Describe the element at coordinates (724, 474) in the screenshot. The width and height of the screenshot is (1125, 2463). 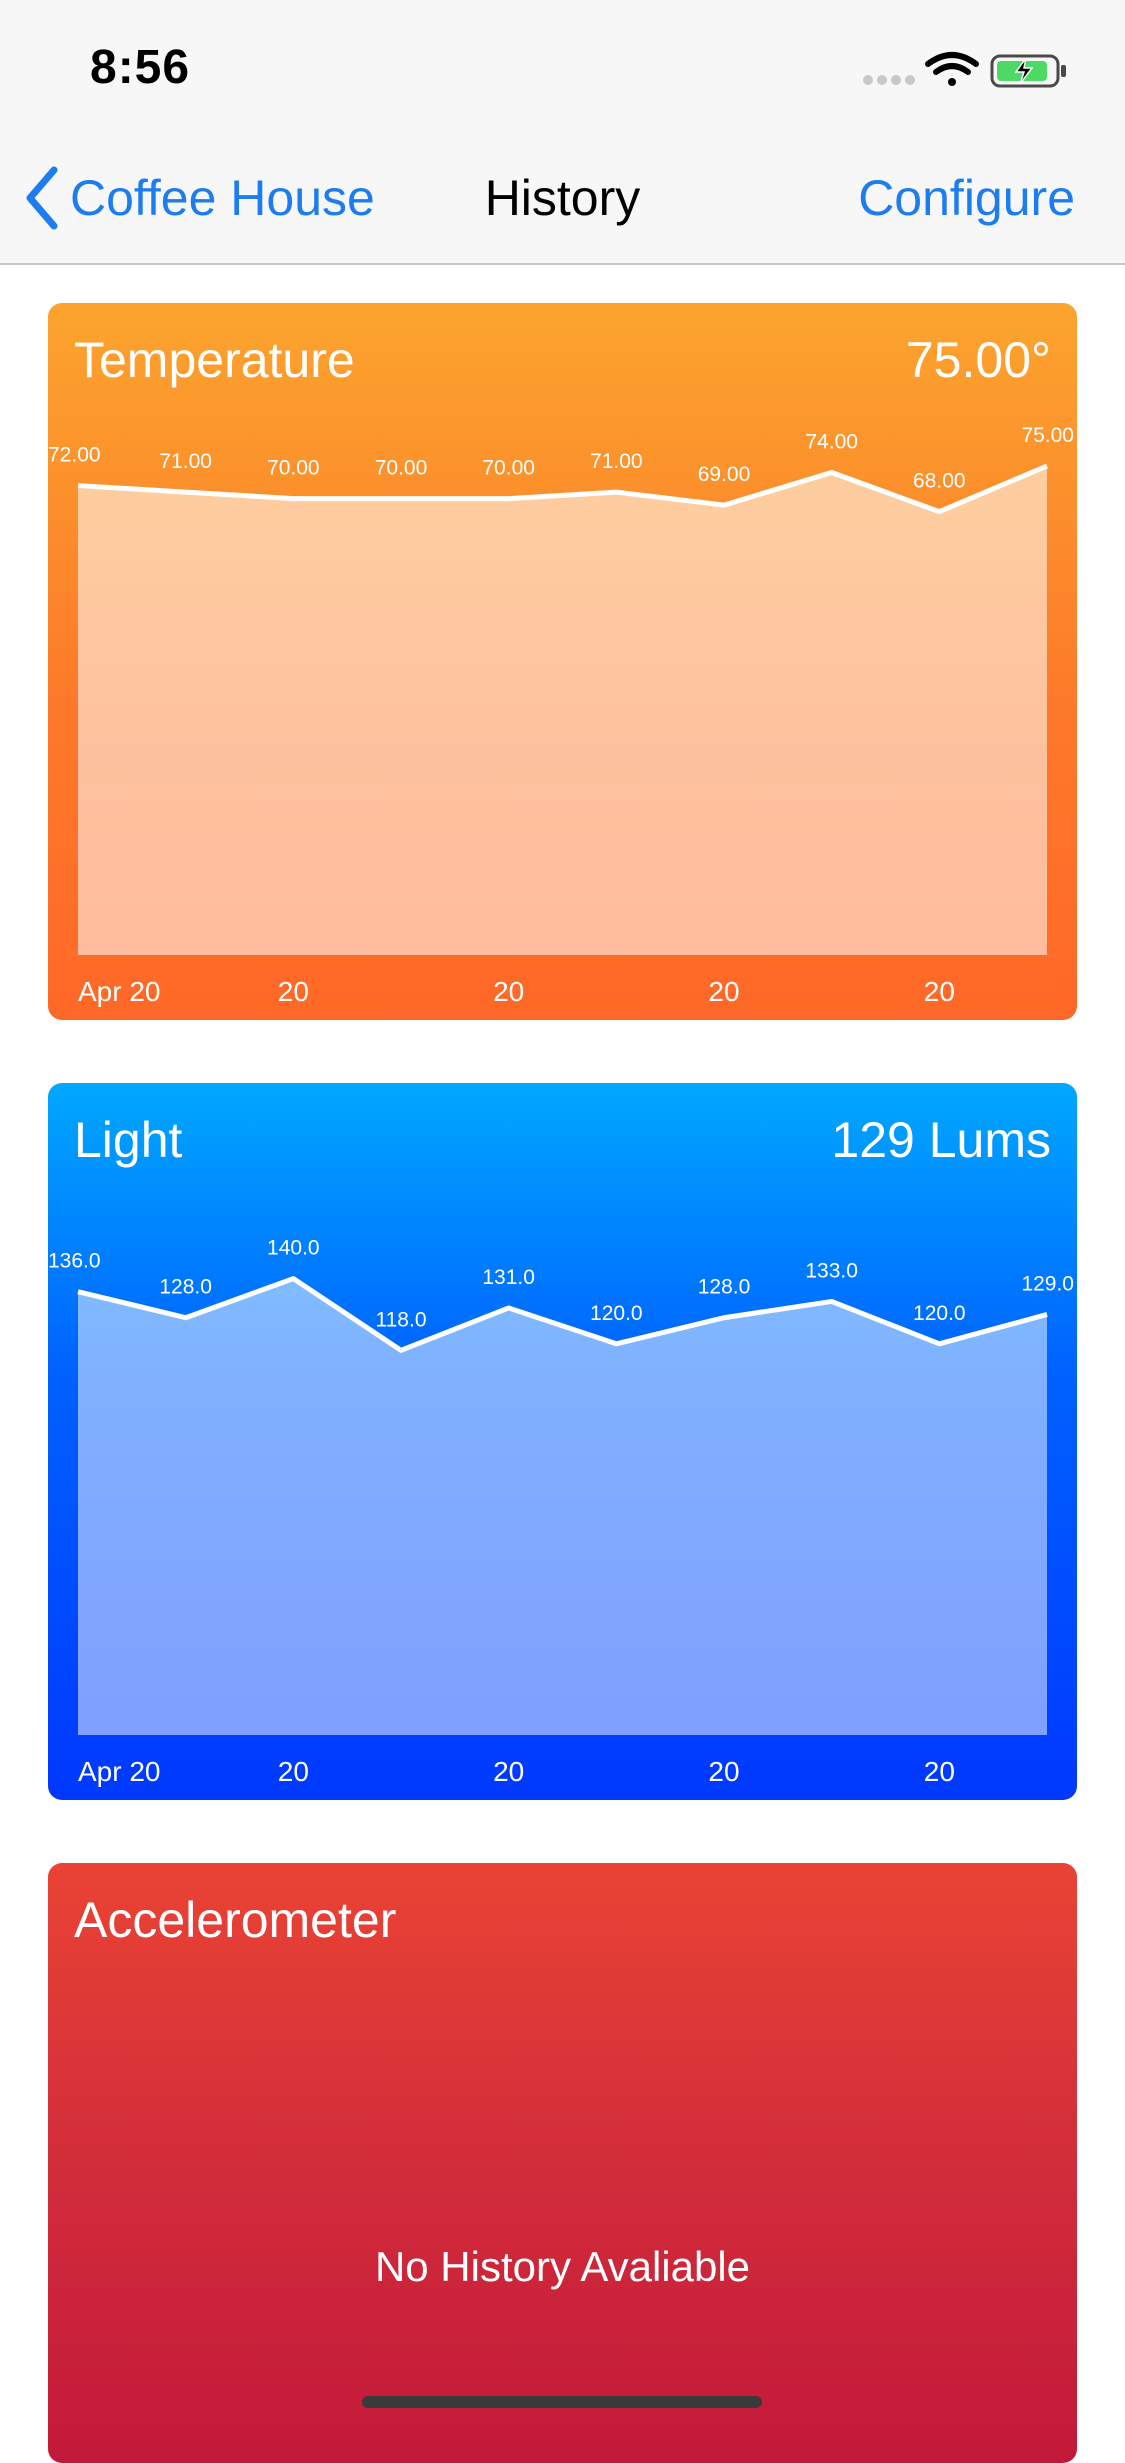
I see `temperature-data-label: 69.00` at that location.